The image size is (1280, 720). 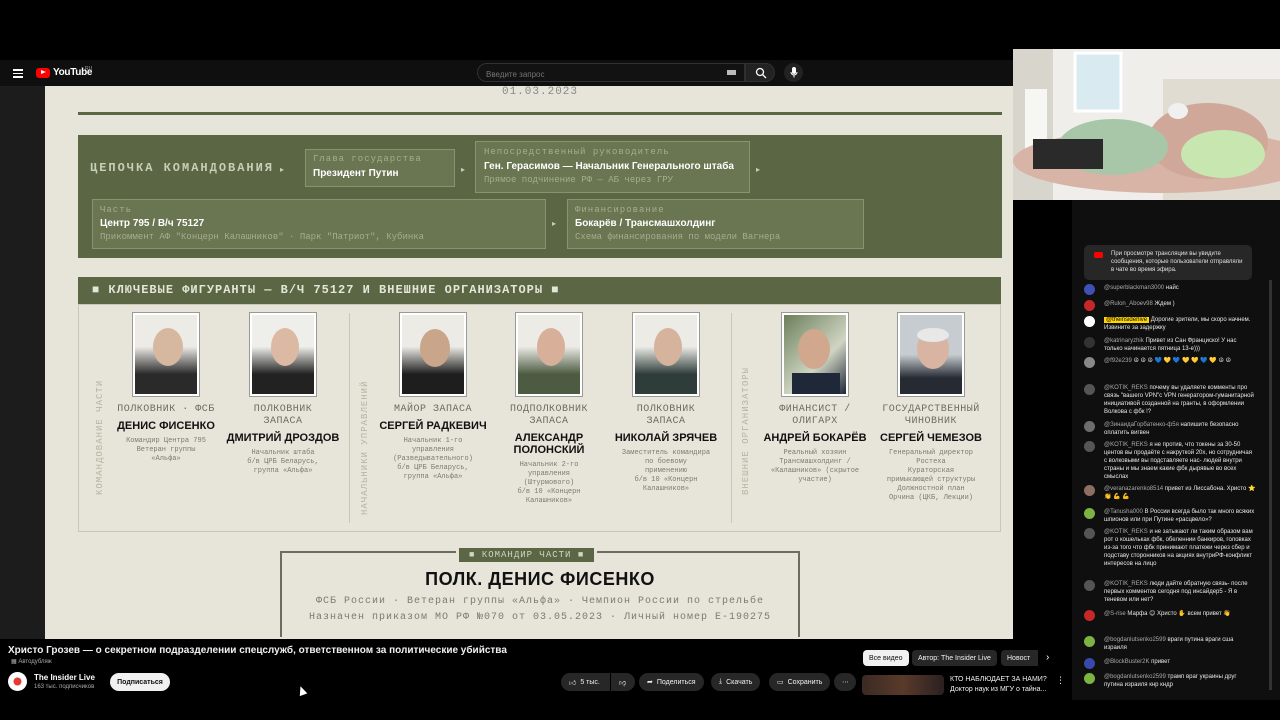 I want to click on subscribe-button: Подписаться, so click(x=140, y=682).